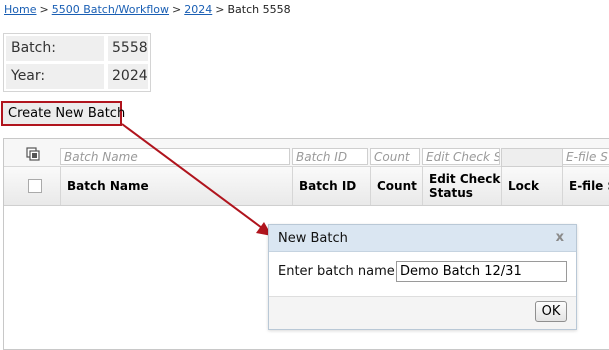 Image resolution: width=609 pixels, height=350 pixels. What do you see at coordinates (20, 9) in the screenshot?
I see `breadcrumb-home-link: Home` at bounding box center [20, 9].